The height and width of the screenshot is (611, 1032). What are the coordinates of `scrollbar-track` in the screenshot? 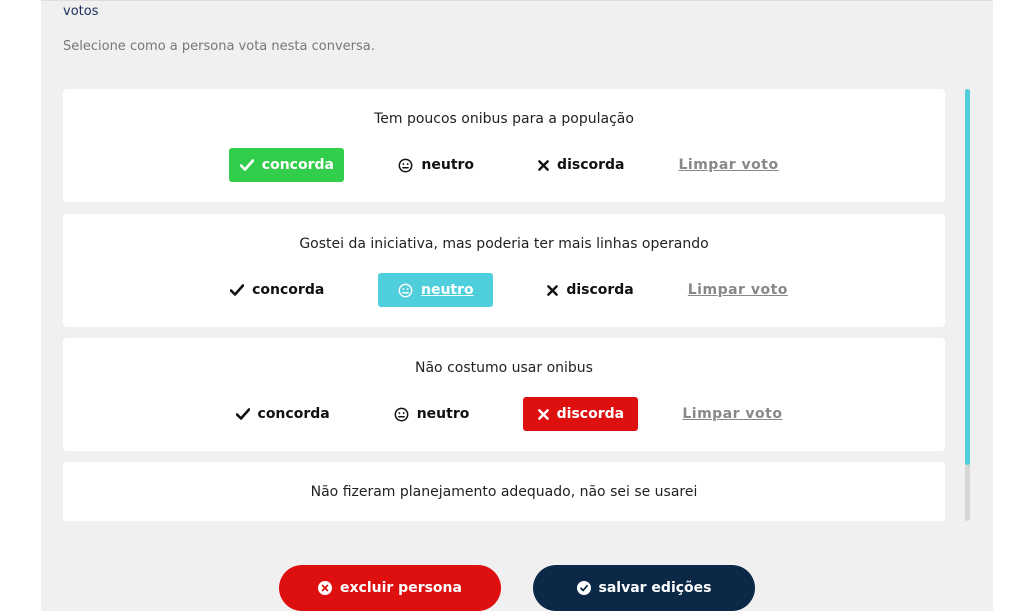 It's located at (967, 305).